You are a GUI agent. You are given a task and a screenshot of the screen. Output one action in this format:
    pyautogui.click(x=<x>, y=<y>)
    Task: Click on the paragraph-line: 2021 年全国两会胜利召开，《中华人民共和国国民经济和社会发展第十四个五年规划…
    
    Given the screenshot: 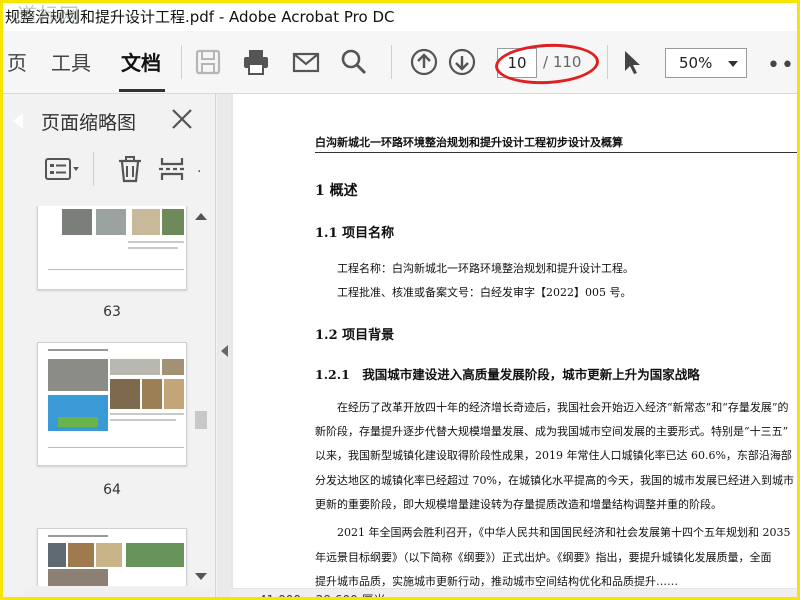 What is the action you would take?
    pyautogui.click(x=564, y=532)
    